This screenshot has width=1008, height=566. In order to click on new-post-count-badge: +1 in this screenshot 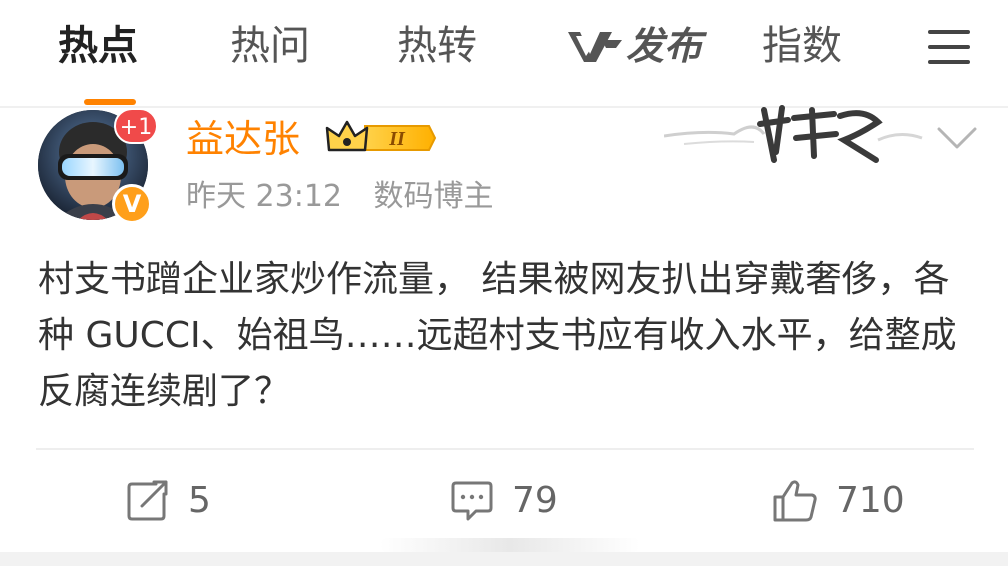, I will do `click(136, 126)`.